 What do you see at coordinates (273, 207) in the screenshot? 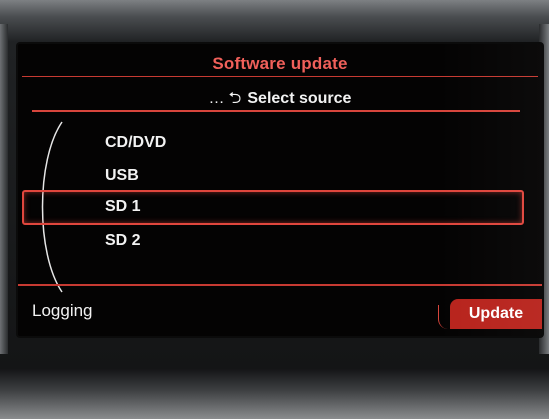
I see `selection-highlight` at bounding box center [273, 207].